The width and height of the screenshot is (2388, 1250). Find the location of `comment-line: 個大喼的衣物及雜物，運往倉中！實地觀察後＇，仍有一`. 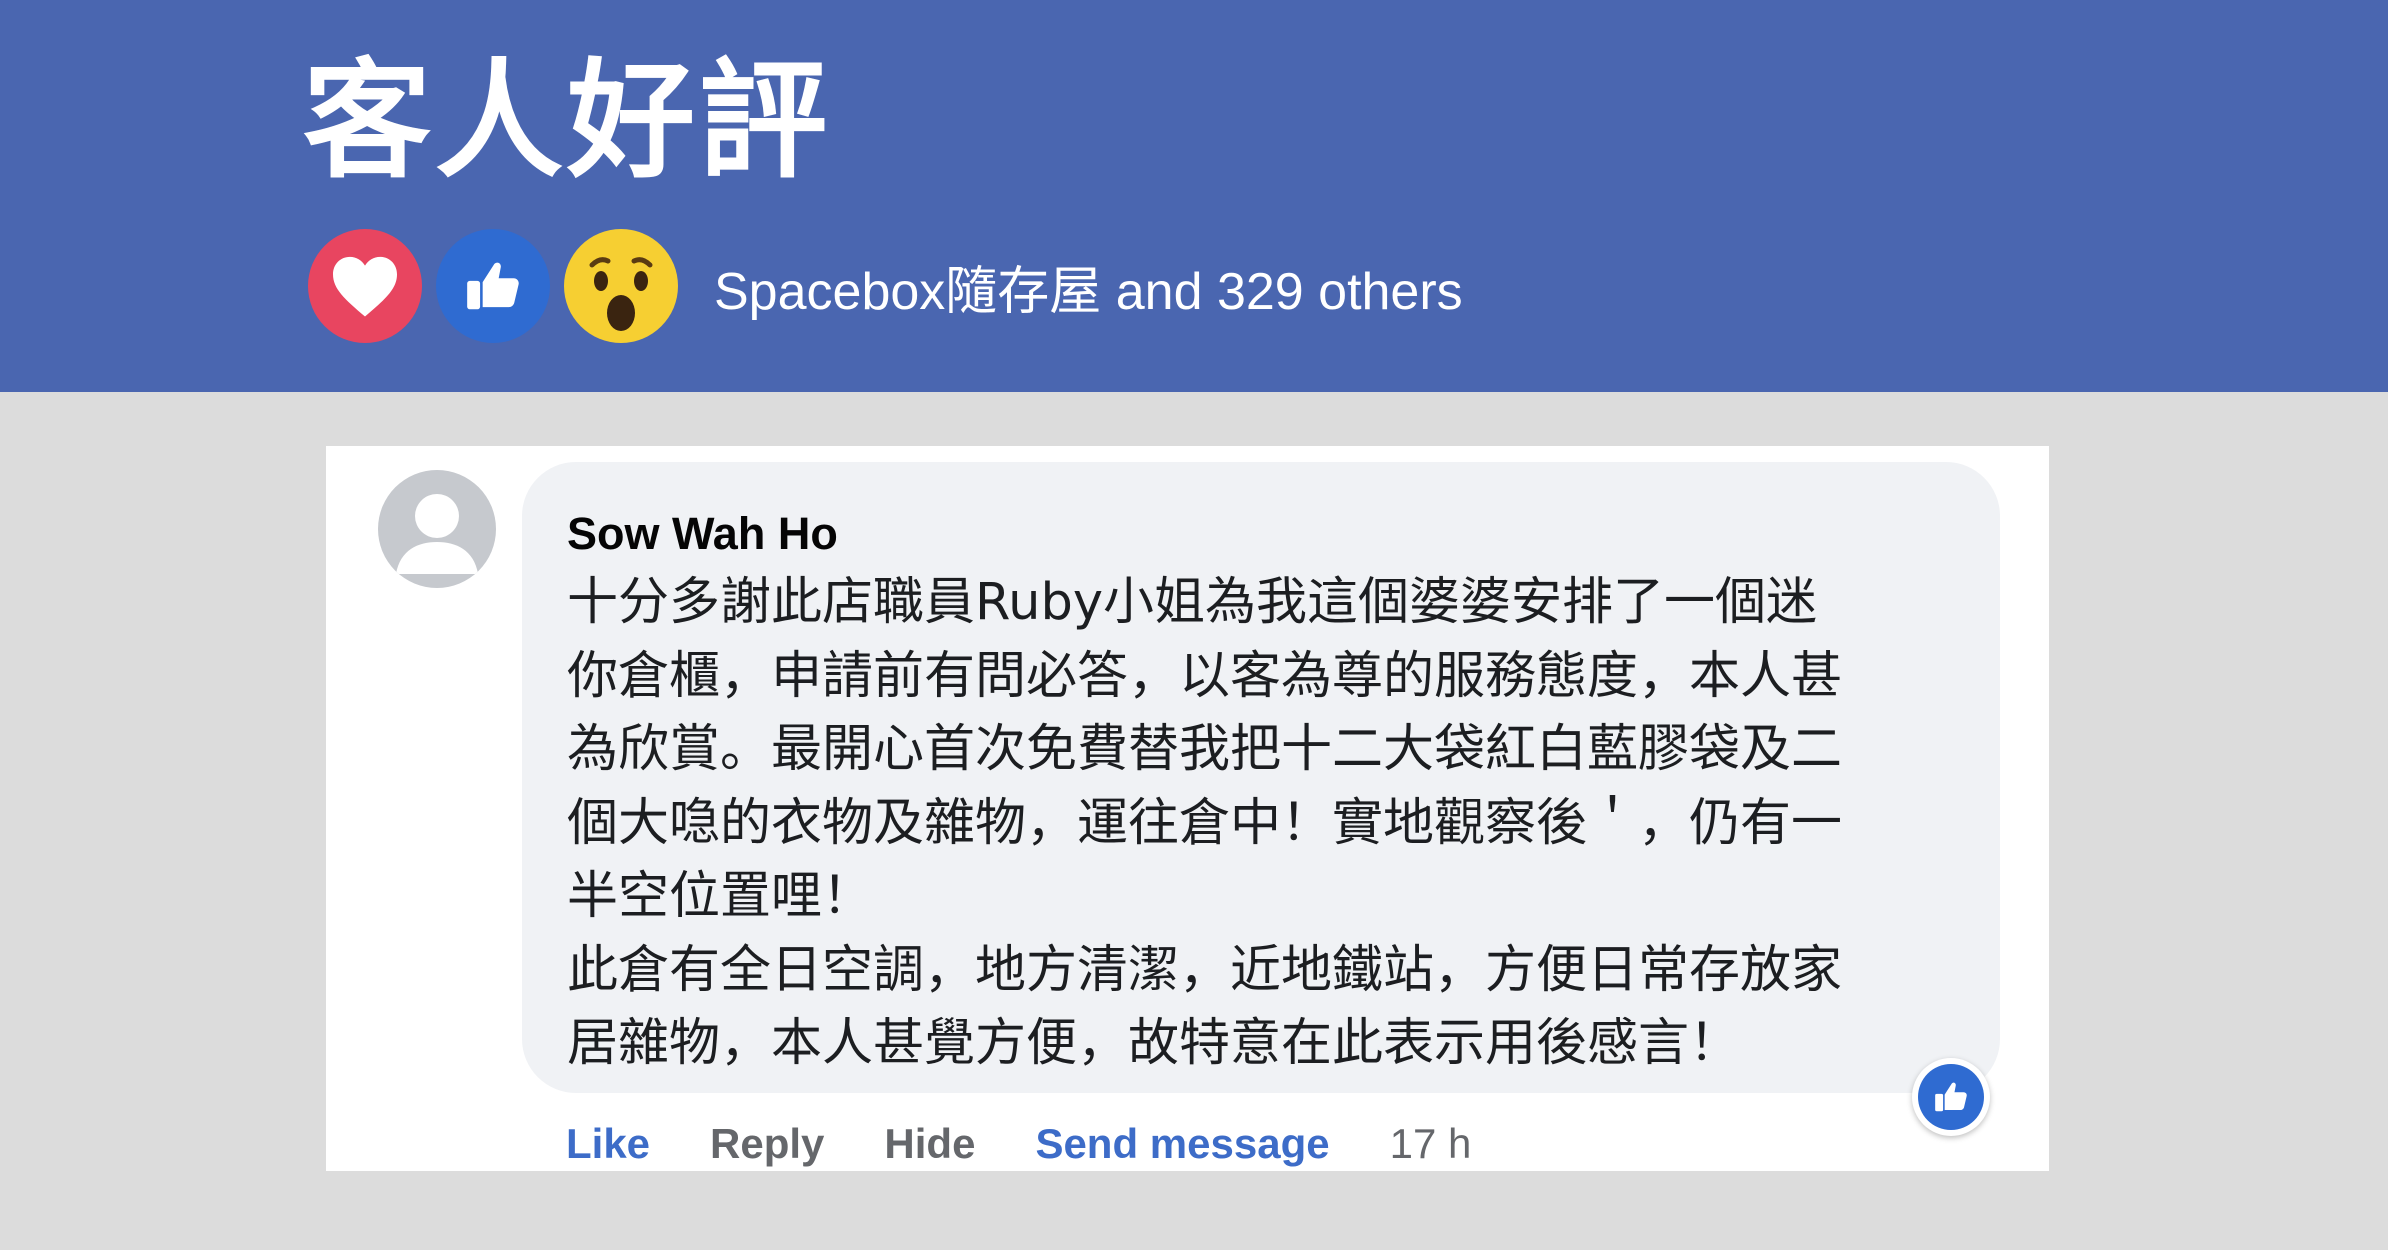

comment-line: 個大喼的衣物及雜物，運往倉中！實地觀察後＇，仍有一 is located at coordinates (1205, 823).